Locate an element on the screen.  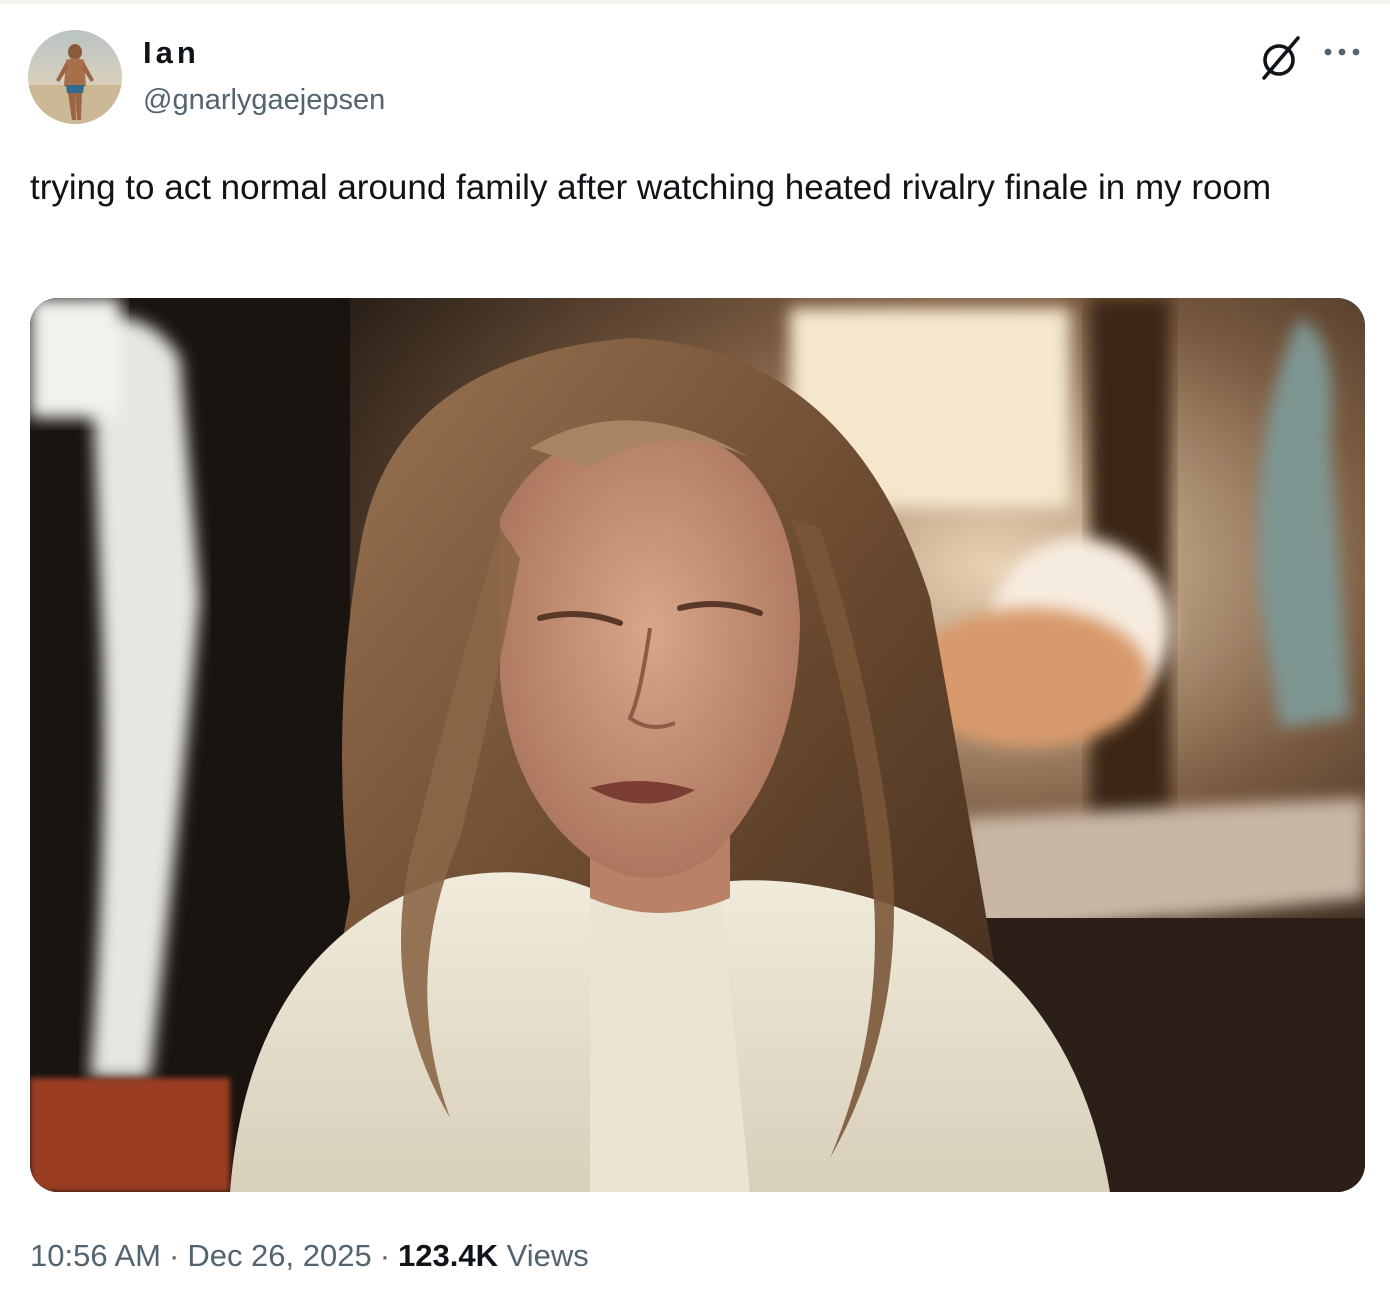
views-label: Views is located at coordinates (547, 1255).